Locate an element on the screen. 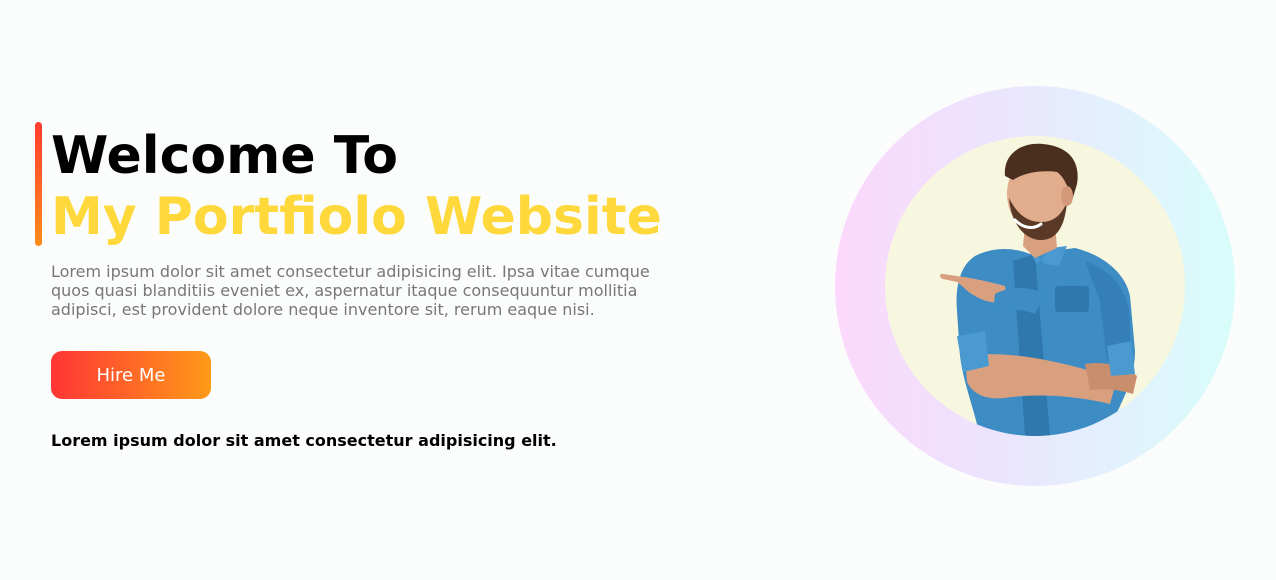 The height and width of the screenshot is (580, 1276). hero-title-primary: Welcome To is located at coordinates (224, 156).